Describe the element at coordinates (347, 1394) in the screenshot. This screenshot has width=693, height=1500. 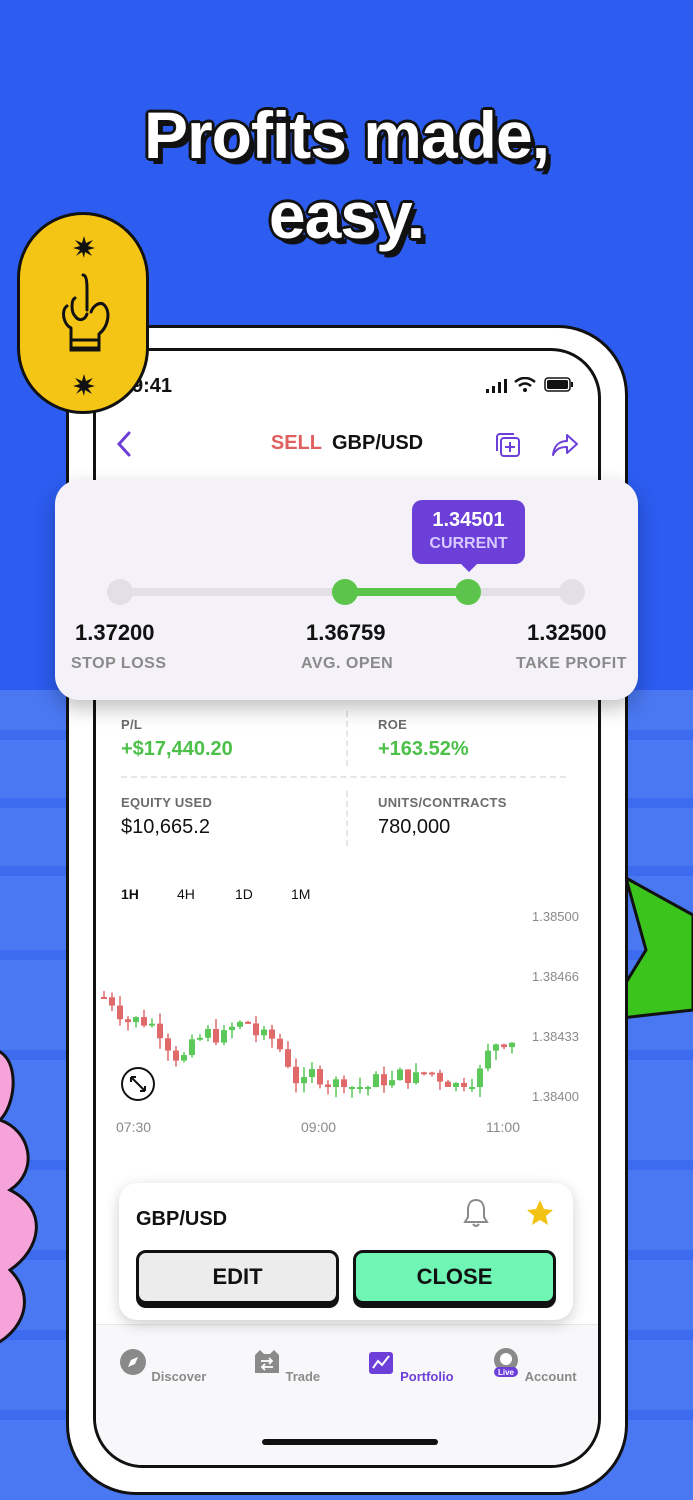
I see `tab-bar: Discover Trade Portfolio Live Account` at that location.